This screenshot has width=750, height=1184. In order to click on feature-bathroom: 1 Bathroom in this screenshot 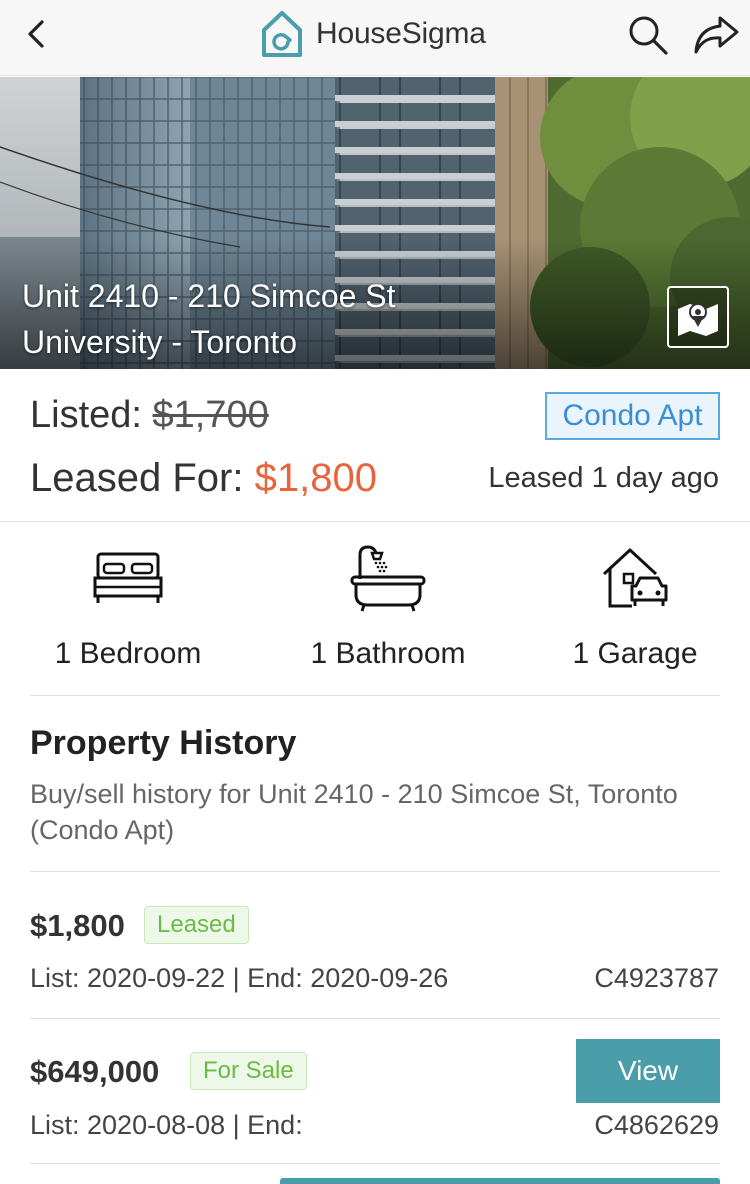, I will do `click(388, 609)`.